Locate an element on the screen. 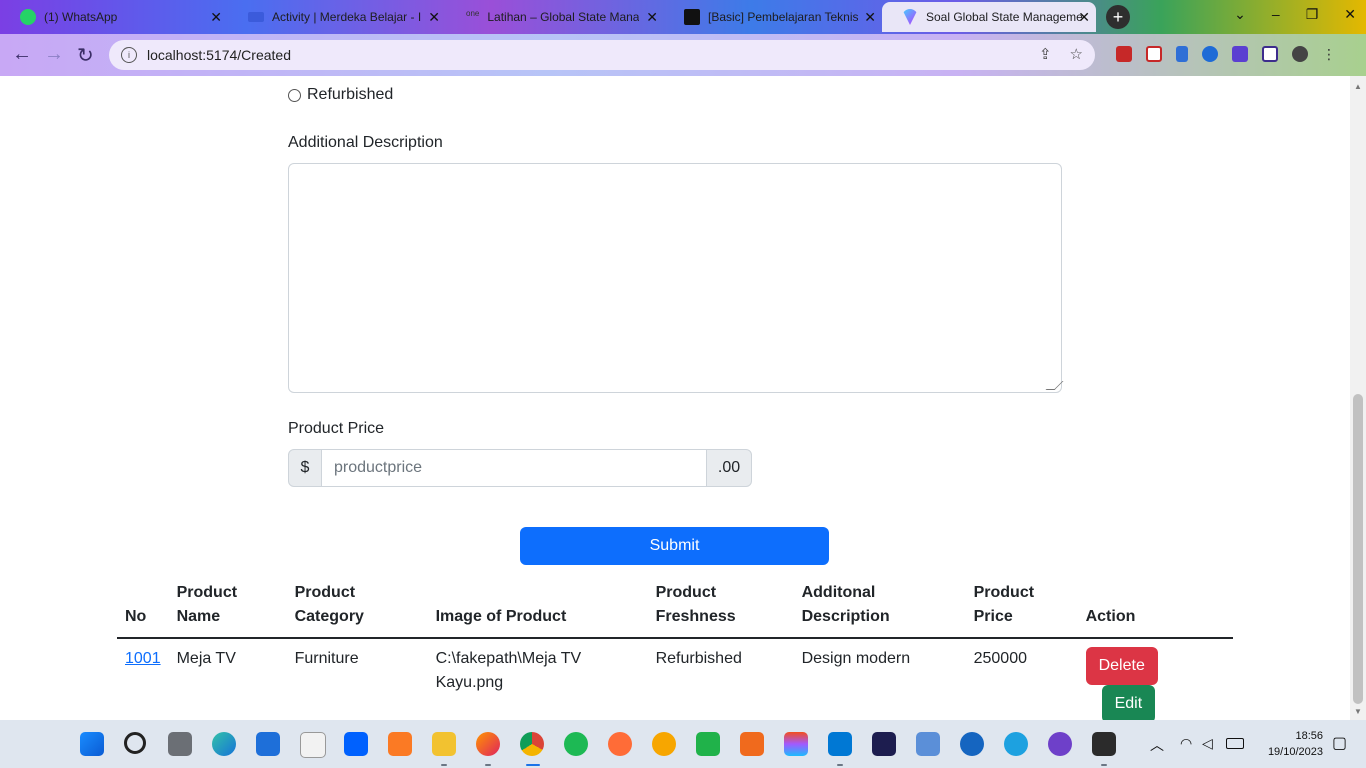  bookmark-star-icon: ☆ is located at coordinates (1076, 54).